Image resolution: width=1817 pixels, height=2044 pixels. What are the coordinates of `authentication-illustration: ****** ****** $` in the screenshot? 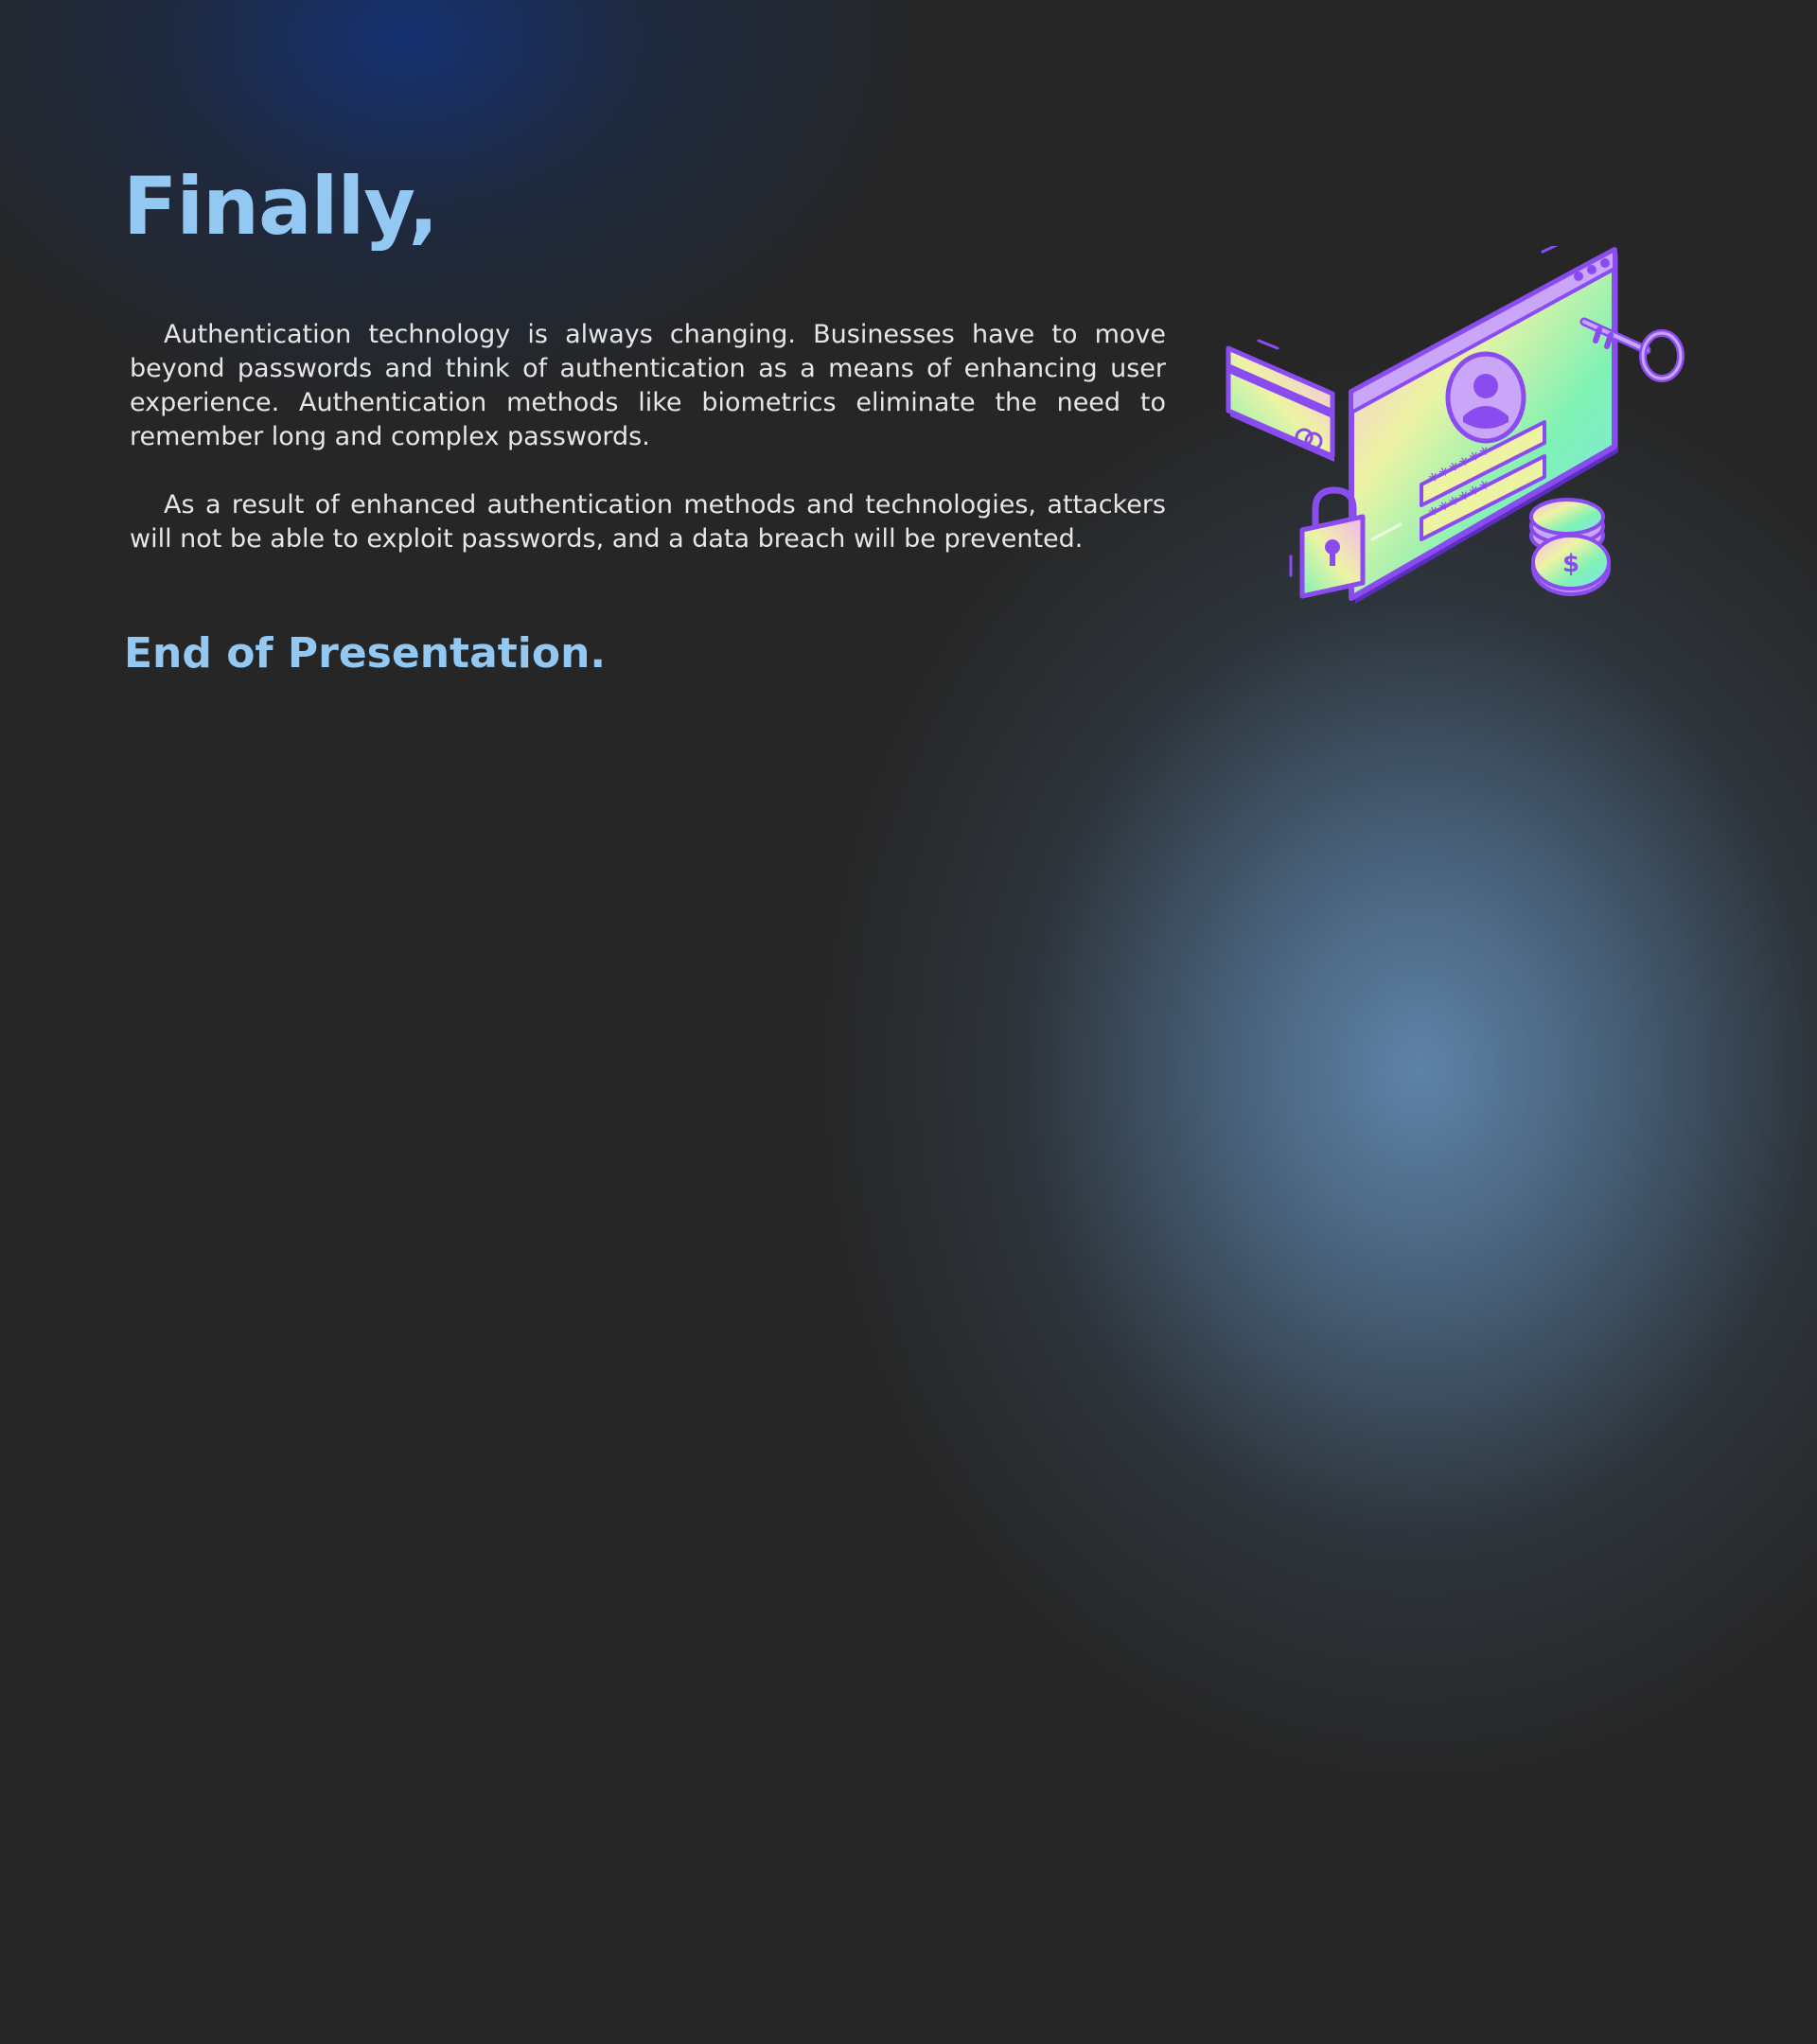 It's located at (1455, 425).